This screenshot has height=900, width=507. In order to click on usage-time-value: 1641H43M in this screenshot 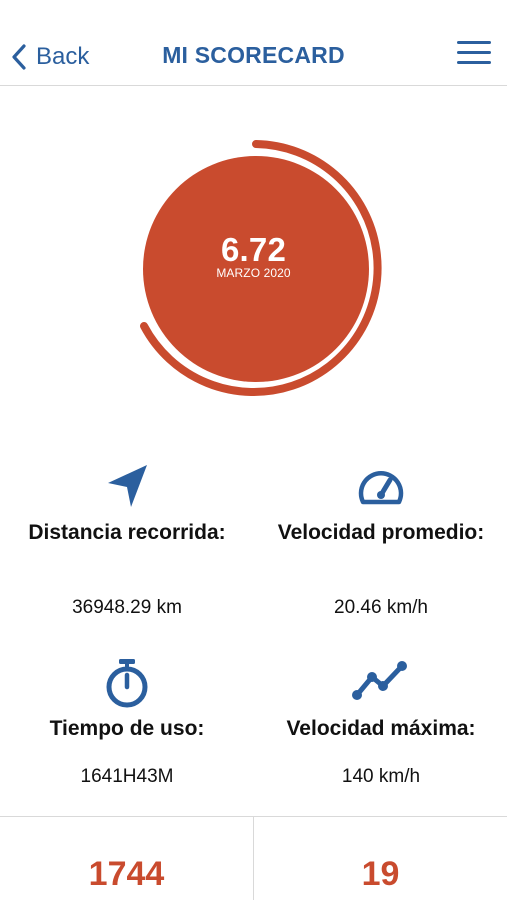, I will do `click(127, 776)`.